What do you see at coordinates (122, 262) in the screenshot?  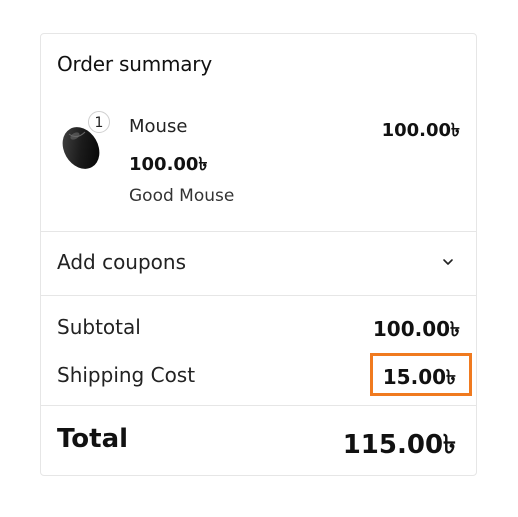 I see `add-coupons-label: Add coupons` at bounding box center [122, 262].